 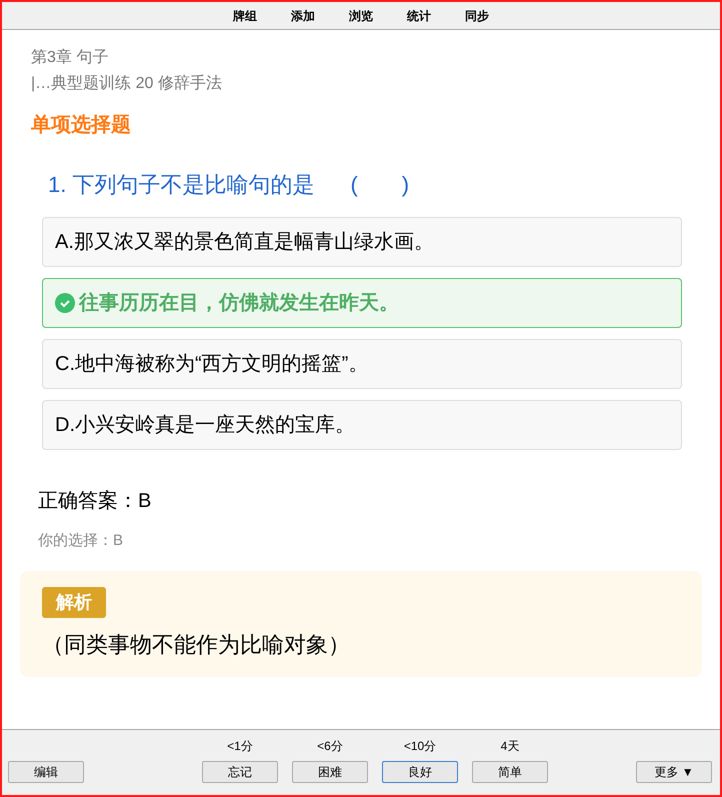 I want to click on menu-item: 统计, so click(x=419, y=15).